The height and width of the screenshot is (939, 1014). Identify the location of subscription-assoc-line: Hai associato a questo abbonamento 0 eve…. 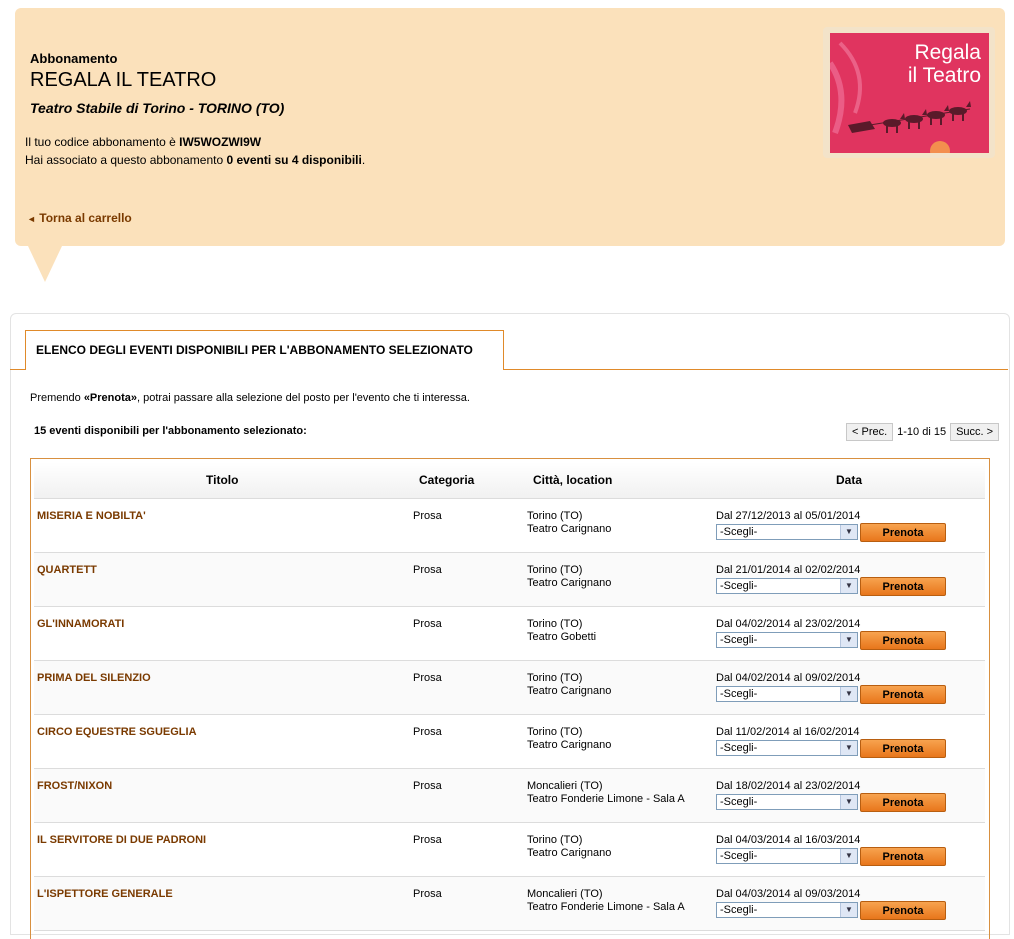
(195, 160).